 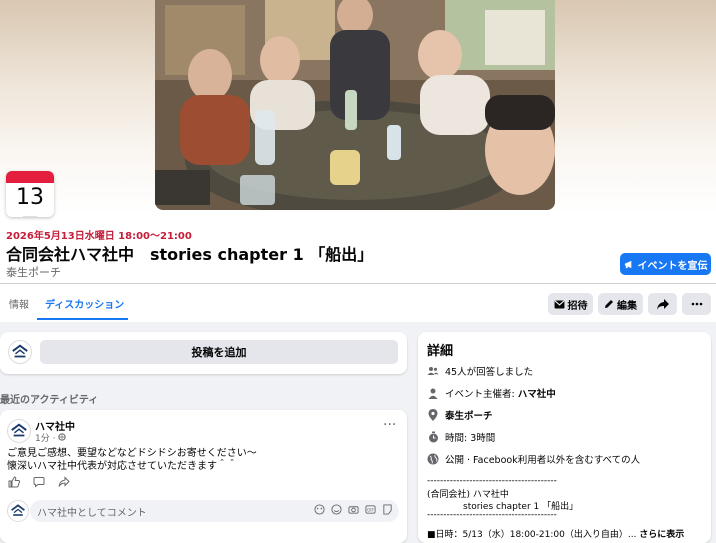 What do you see at coordinates (577, 306) in the screenshot?
I see `invite-label: 招待` at bounding box center [577, 306].